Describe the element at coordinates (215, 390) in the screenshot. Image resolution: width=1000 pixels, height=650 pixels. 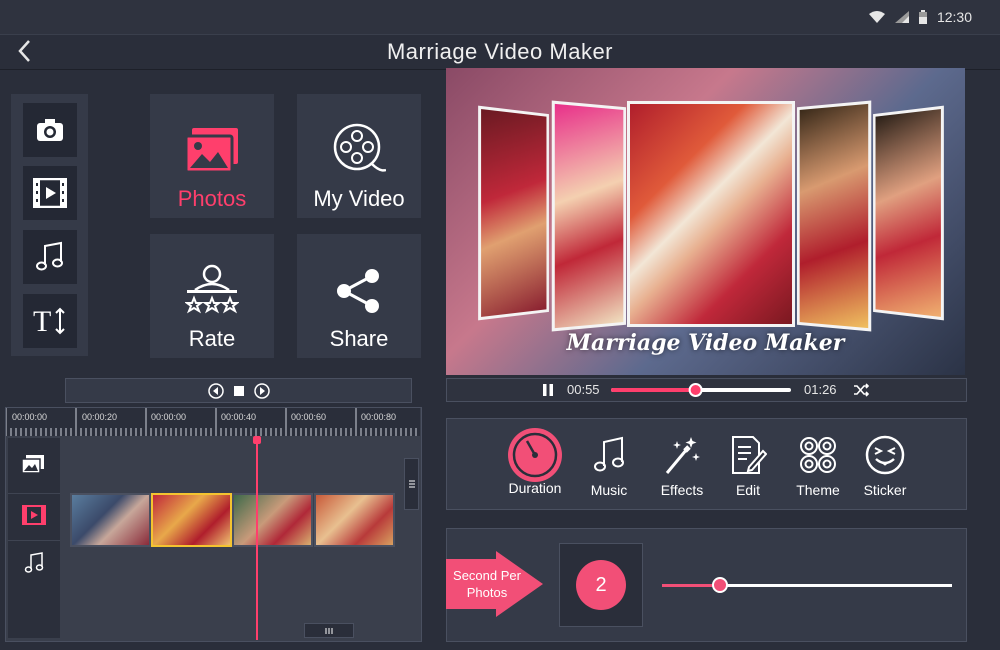
I see `rewind-icon` at that location.